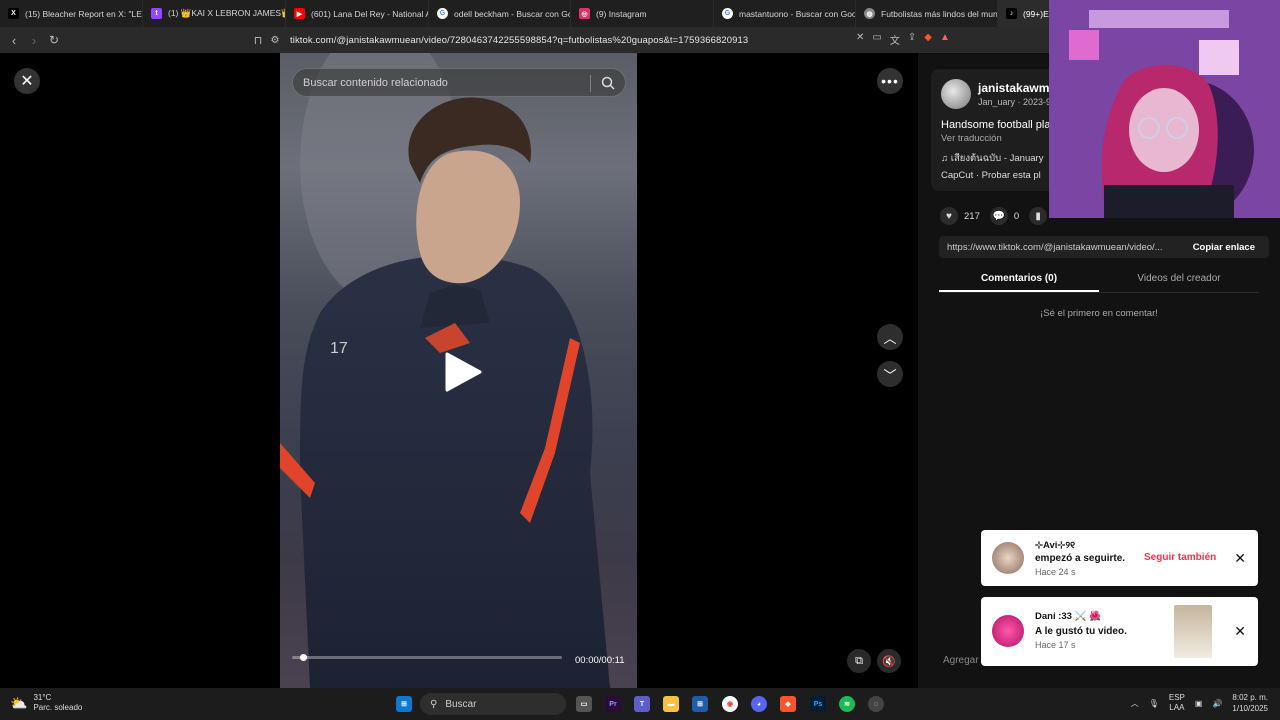 The image size is (1280, 720). I want to click on notification-time: Hace 17 s, so click(1055, 645).